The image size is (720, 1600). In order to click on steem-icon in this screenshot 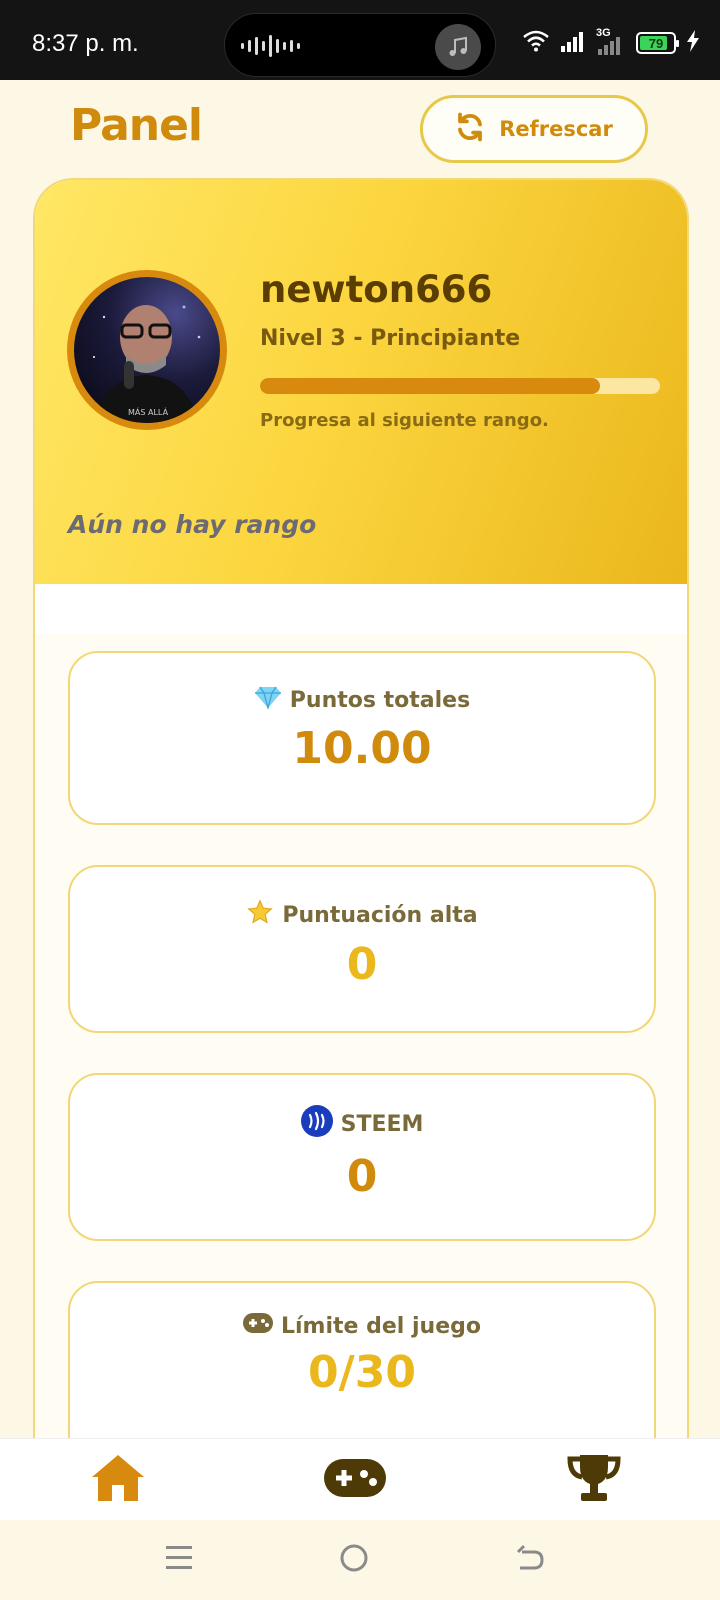, I will do `click(316, 1124)`.